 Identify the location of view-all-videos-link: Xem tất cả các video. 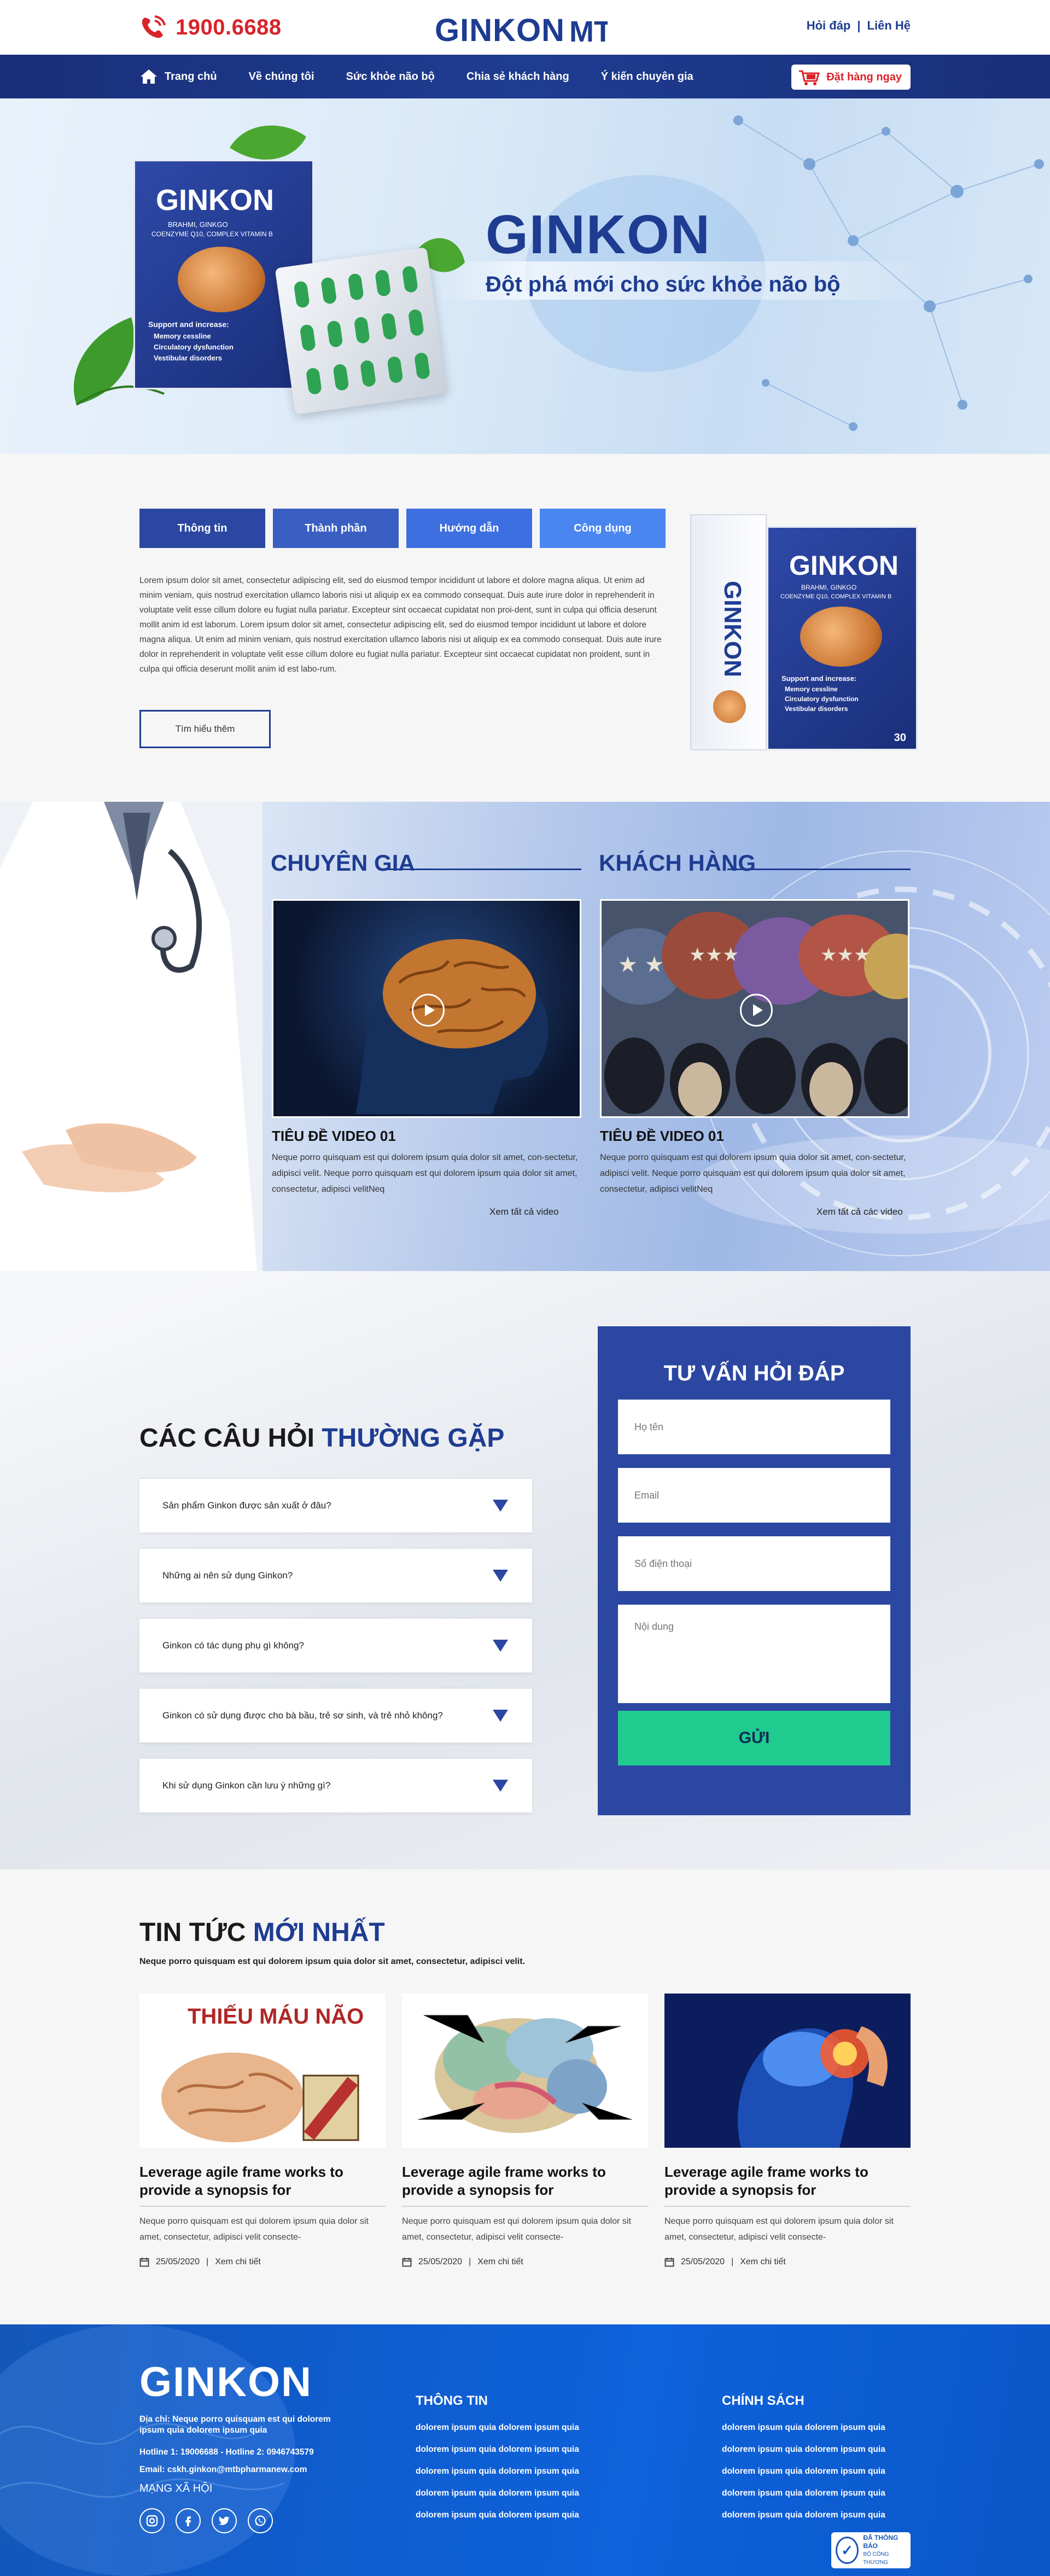
(859, 1212).